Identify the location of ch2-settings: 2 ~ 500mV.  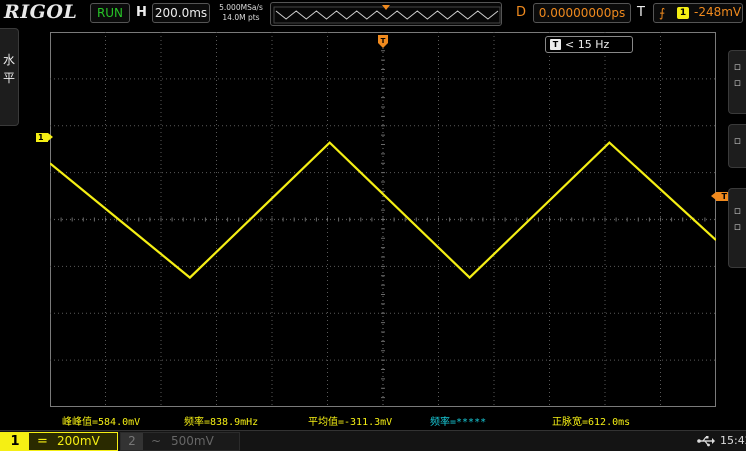
(180, 441).